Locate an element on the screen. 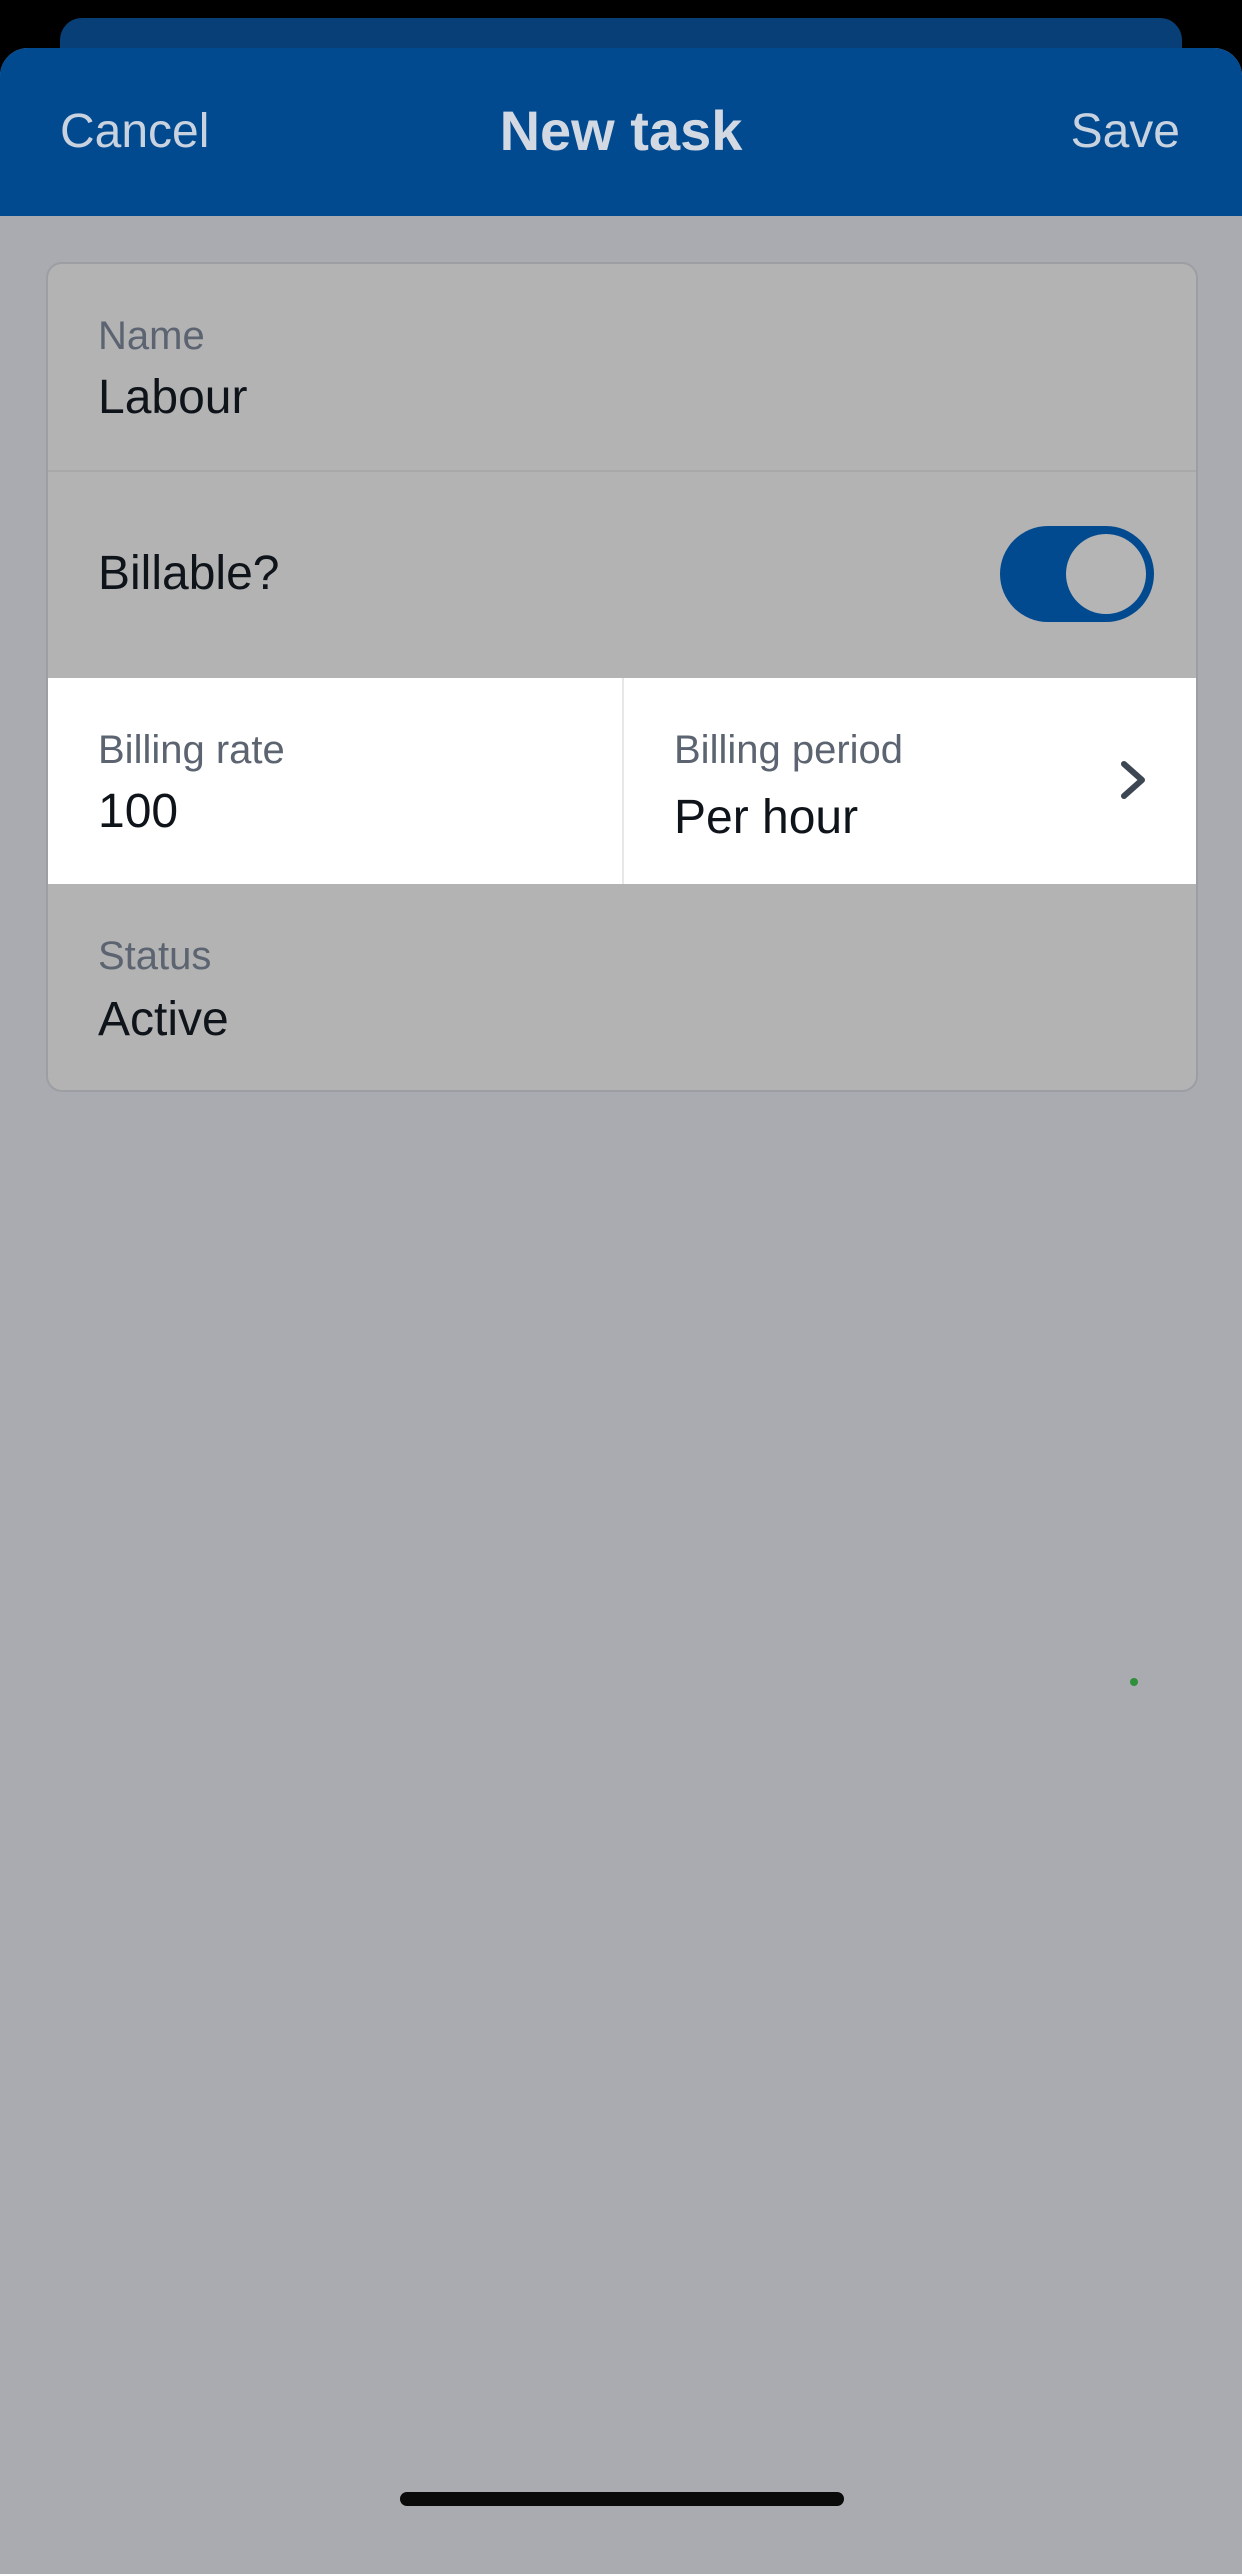  billable-toggle is located at coordinates (1077, 574).